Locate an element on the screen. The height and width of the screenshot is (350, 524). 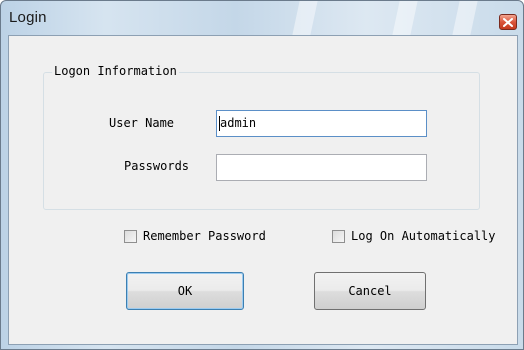
username-value: admin is located at coordinates (238, 123).